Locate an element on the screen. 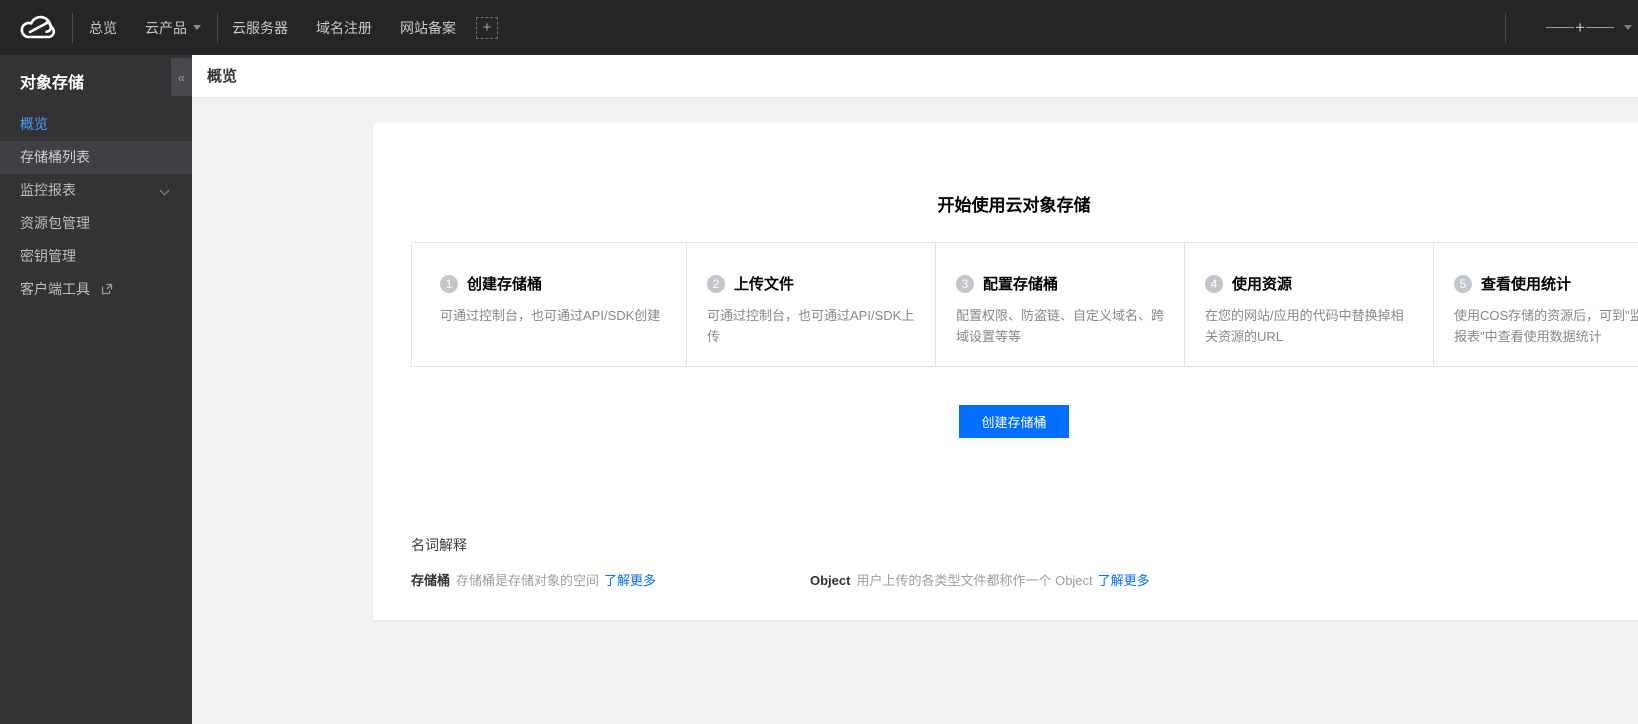 This screenshot has width=1638, height=724. account-dropdown: + is located at coordinates (1589, 27).